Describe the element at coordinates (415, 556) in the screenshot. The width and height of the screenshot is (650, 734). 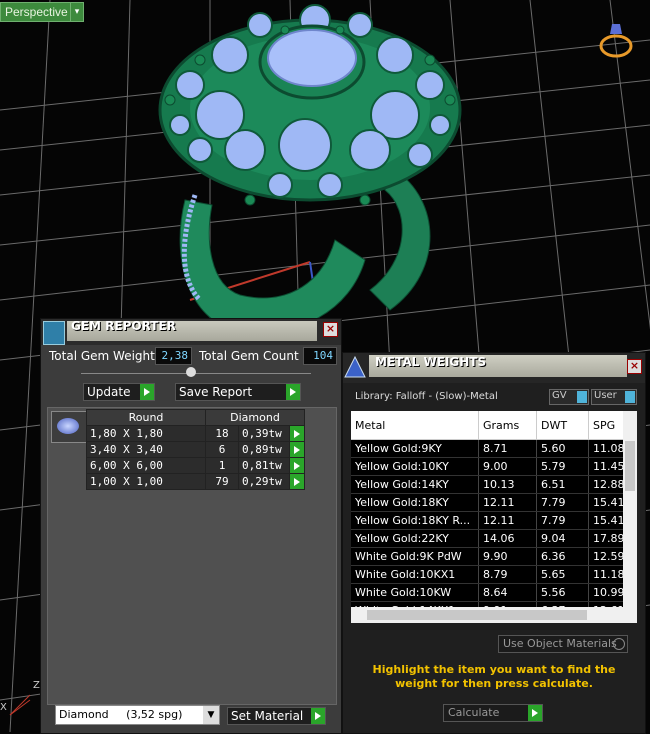
I see `metal-name: White Gold:9K PdW` at that location.